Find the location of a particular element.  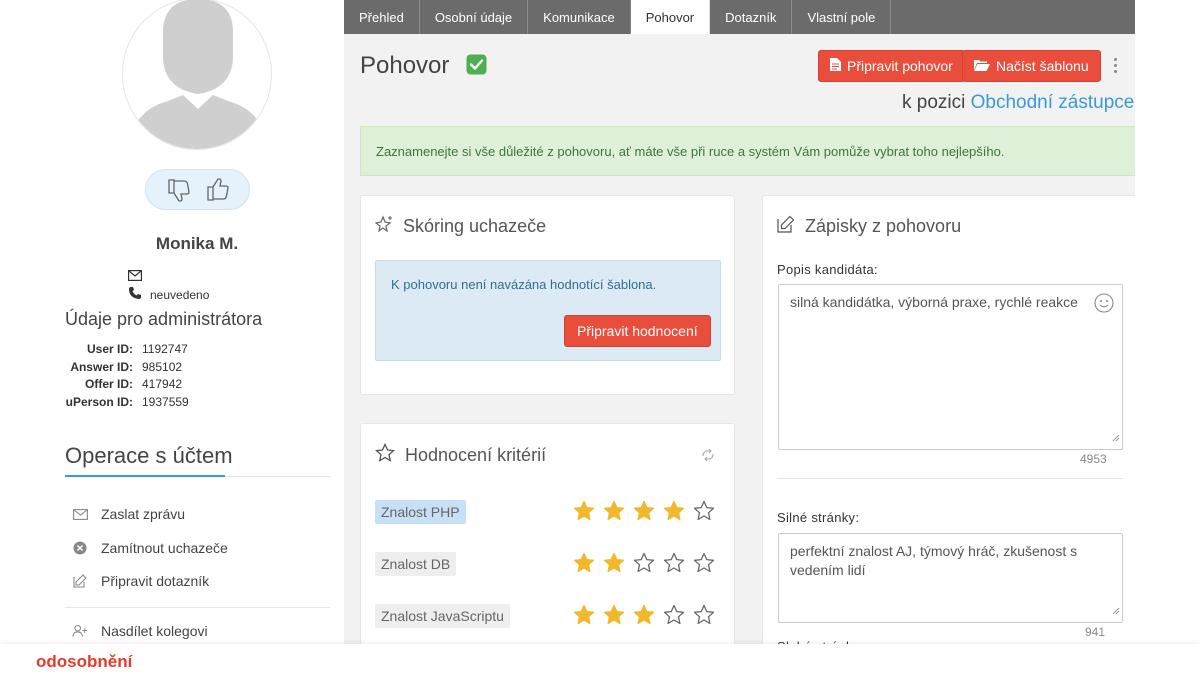

document-icon is located at coordinates (835, 66).